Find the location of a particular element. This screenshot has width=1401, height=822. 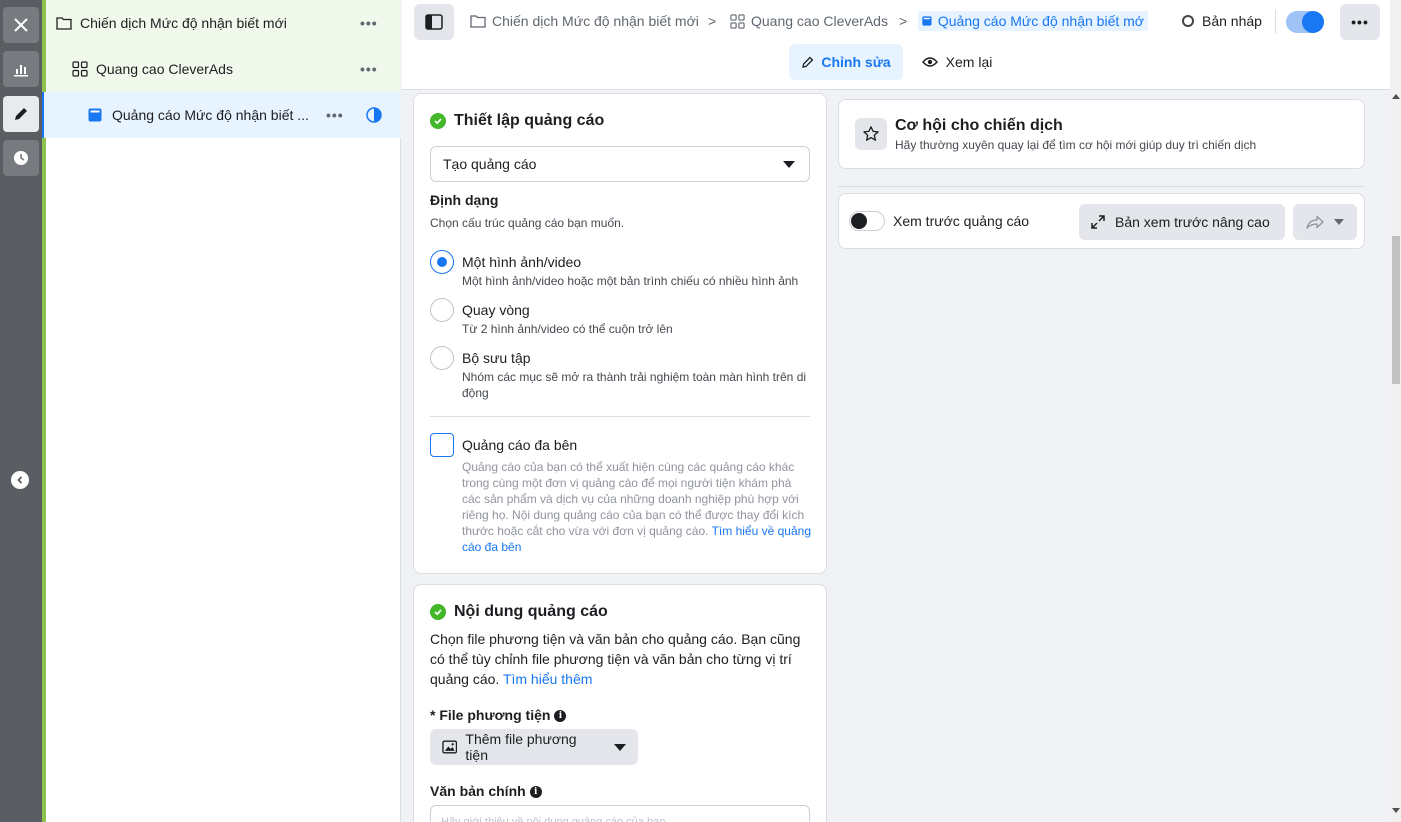

primary-text-label-text: Văn bản chính is located at coordinates (478, 791).